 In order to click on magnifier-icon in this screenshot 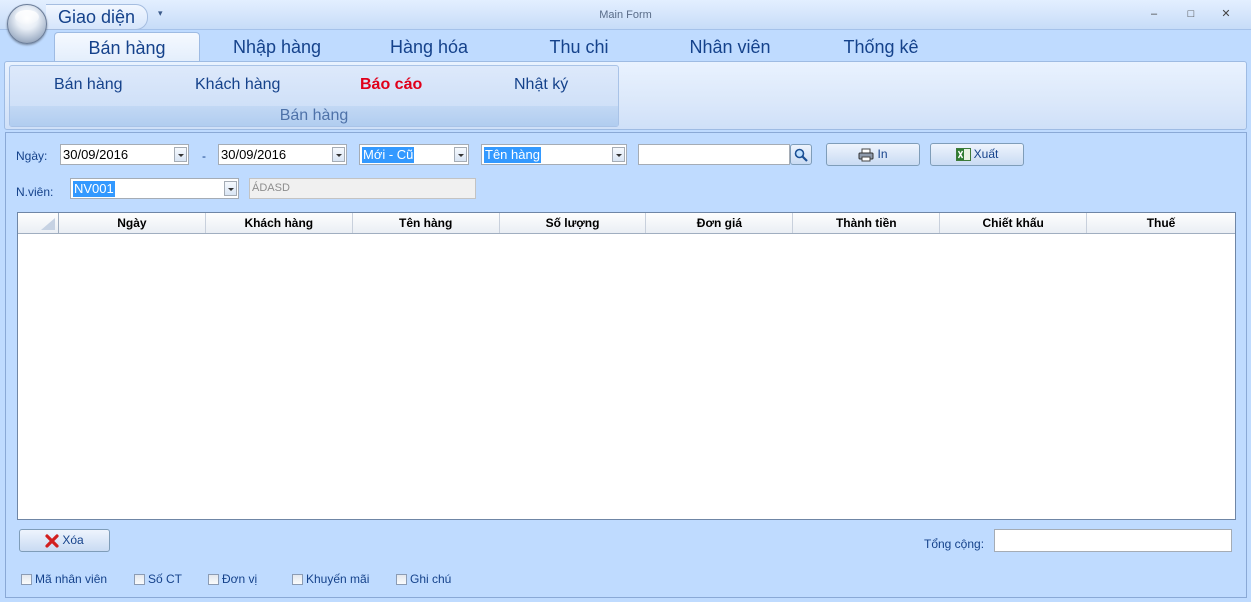, I will do `click(801, 155)`.